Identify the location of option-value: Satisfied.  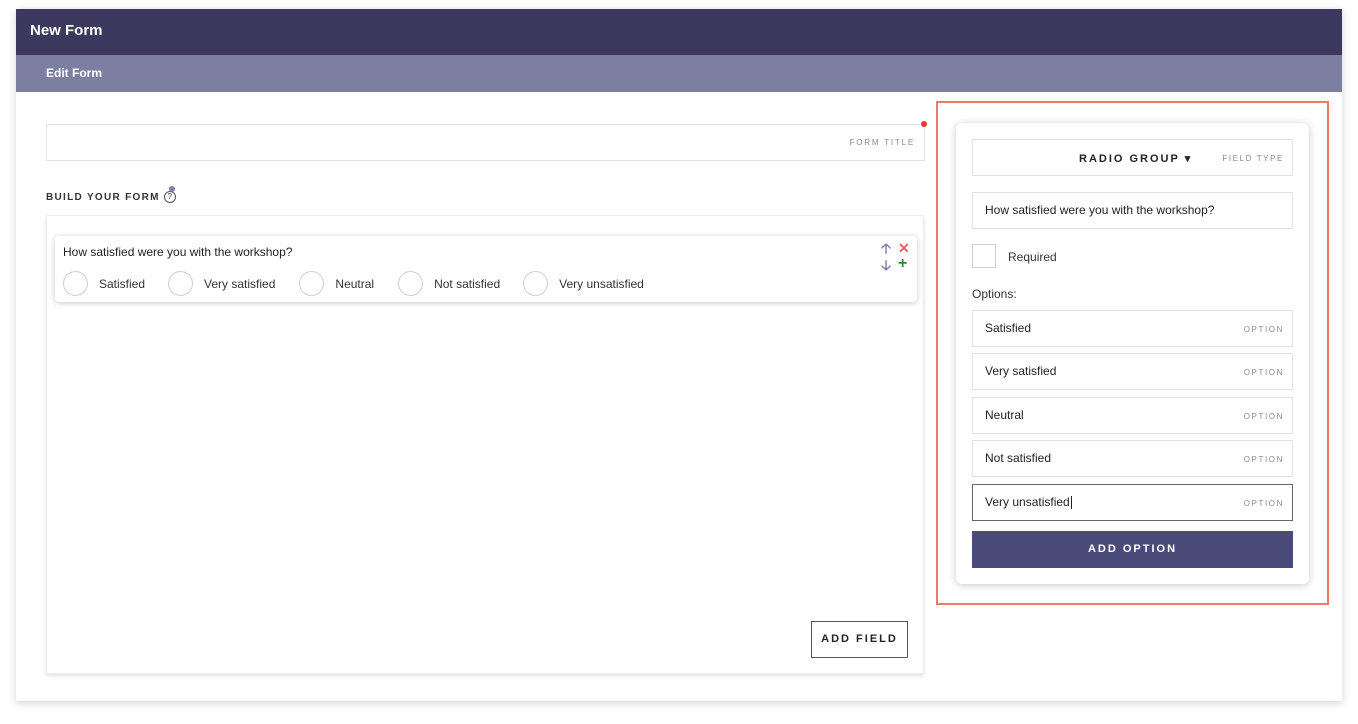
(1008, 328).